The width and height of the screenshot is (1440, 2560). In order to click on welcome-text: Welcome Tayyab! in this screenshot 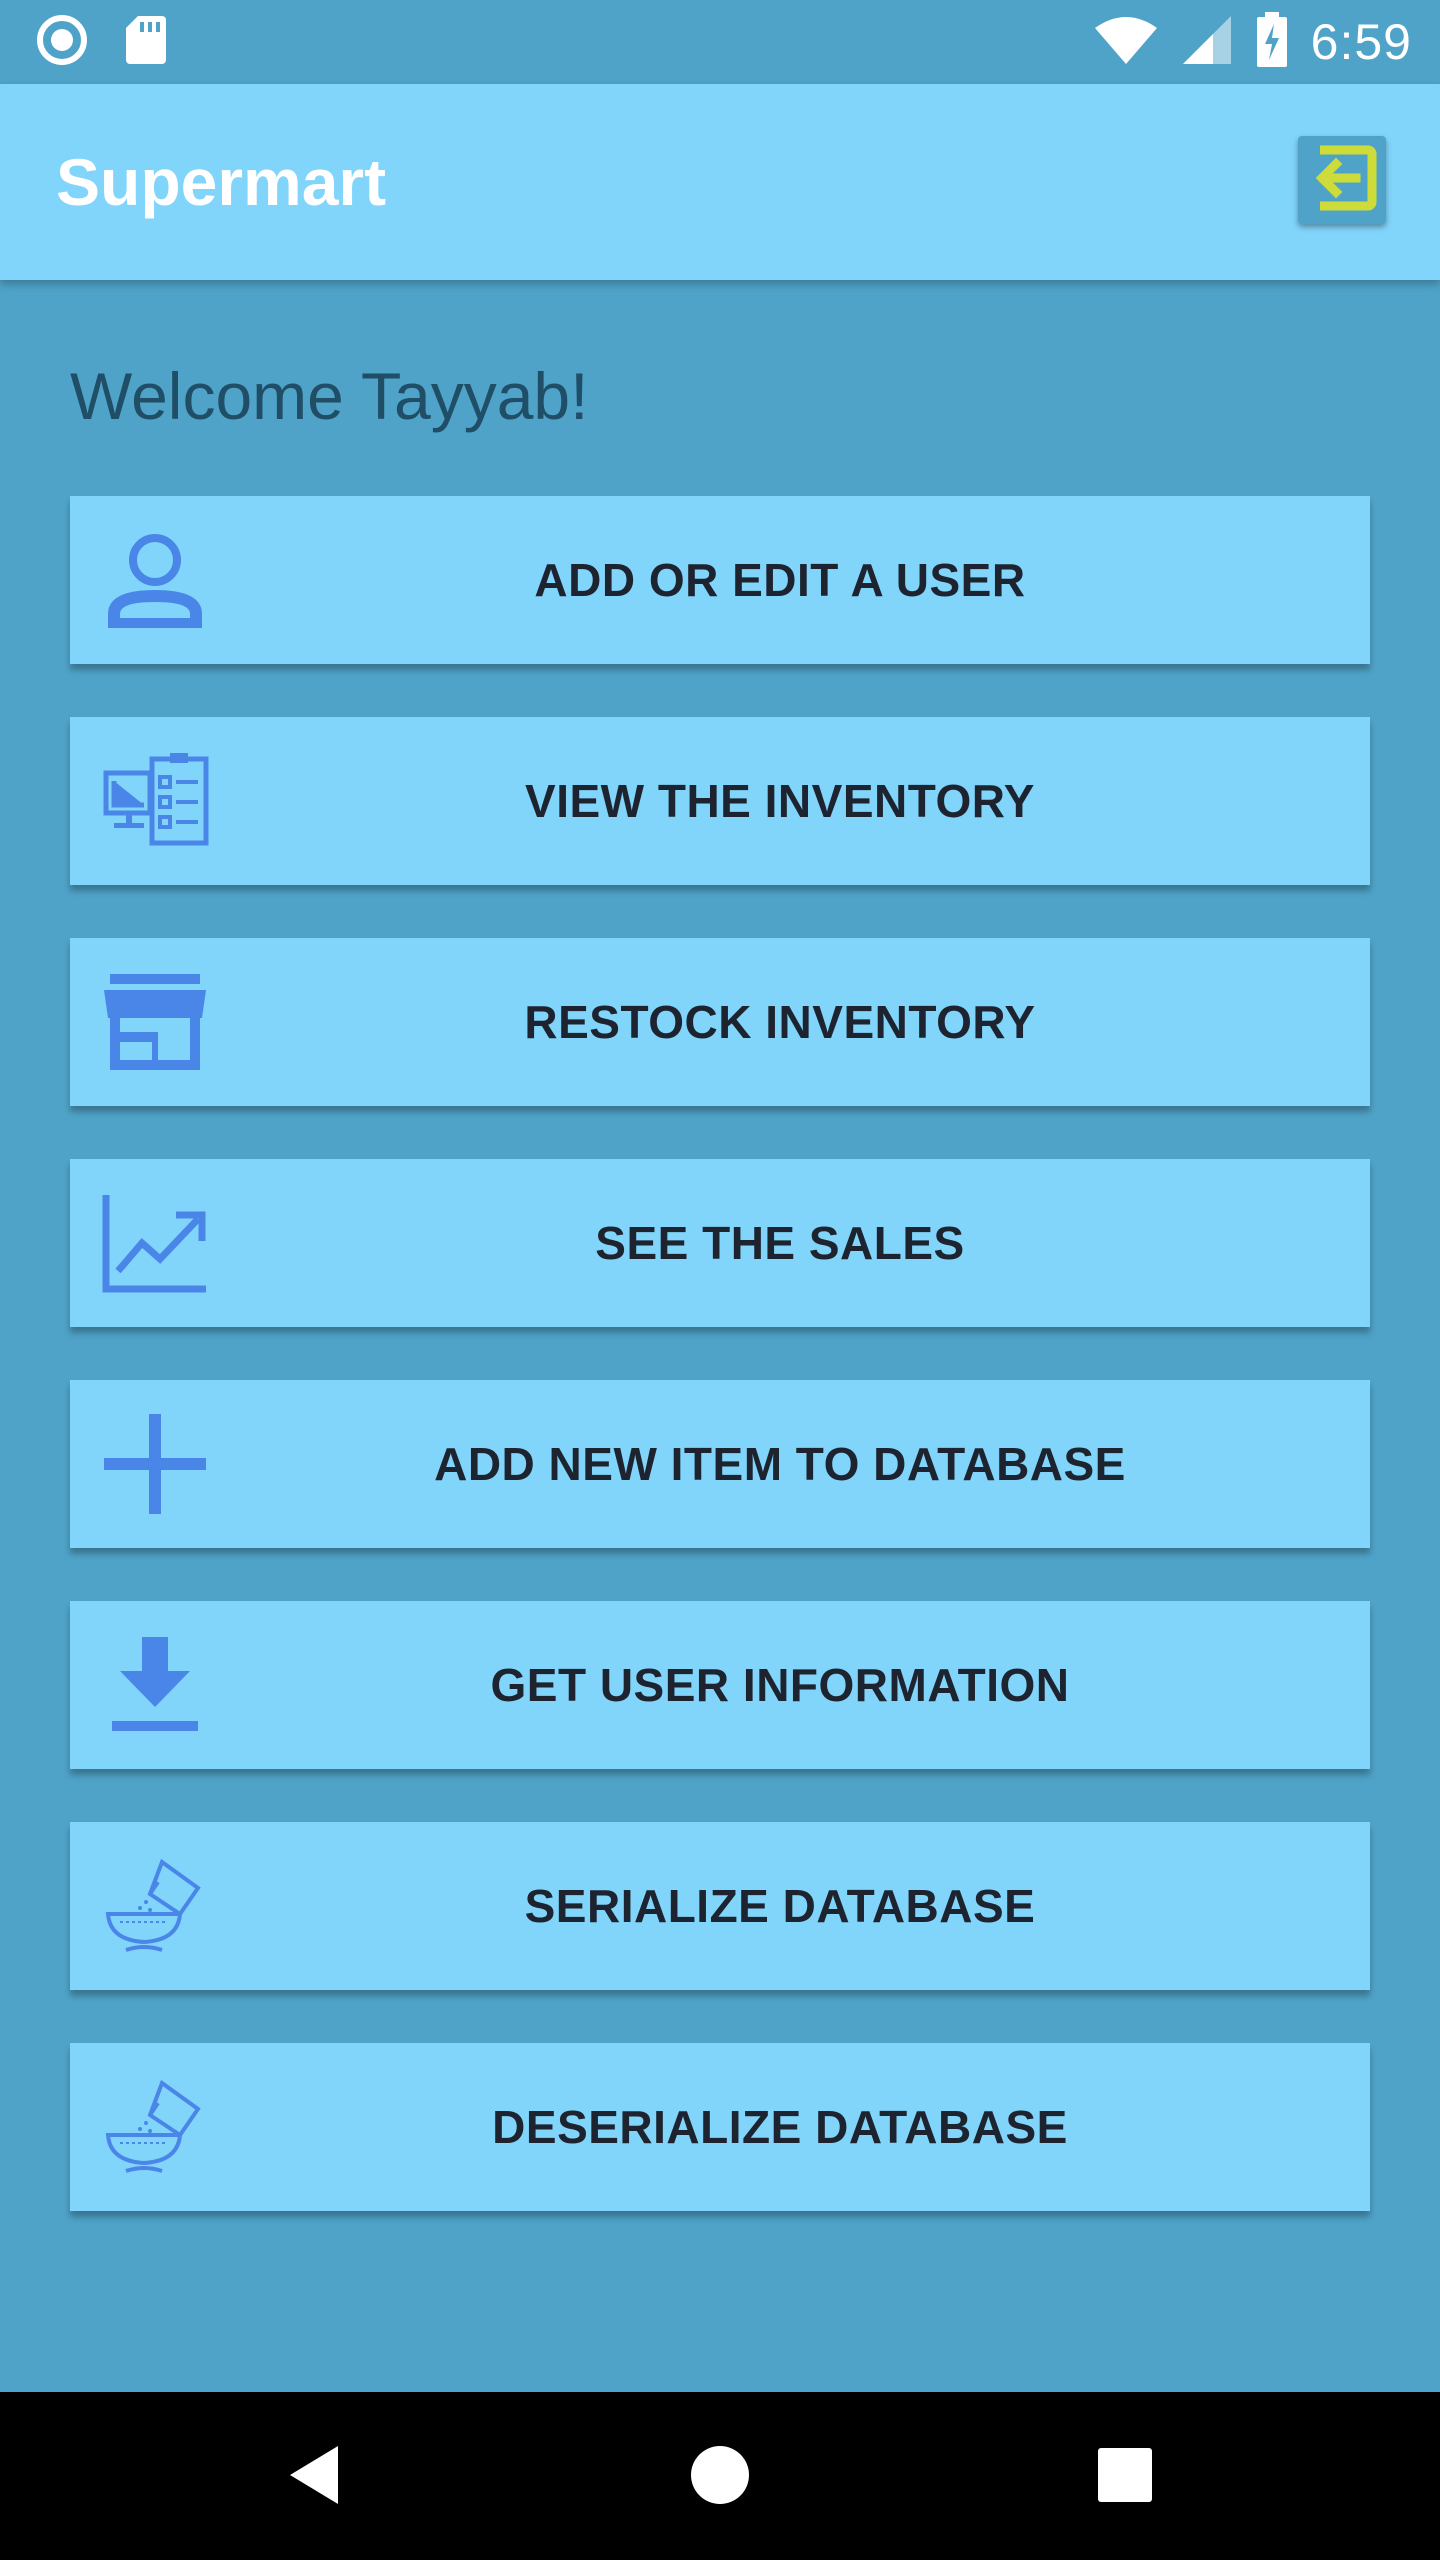, I will do `click(329, 396)`.